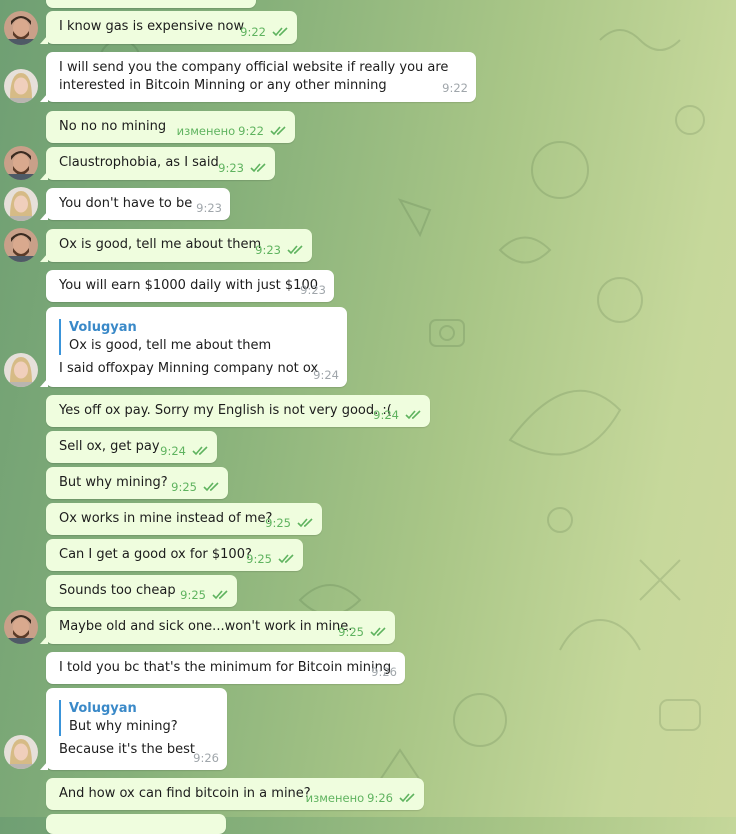 This screenshot has width=736, height=834. Describe the element at coordinates (152, 26) in the screenshot. I see `message-text: I know gas is expensive now` at that location.